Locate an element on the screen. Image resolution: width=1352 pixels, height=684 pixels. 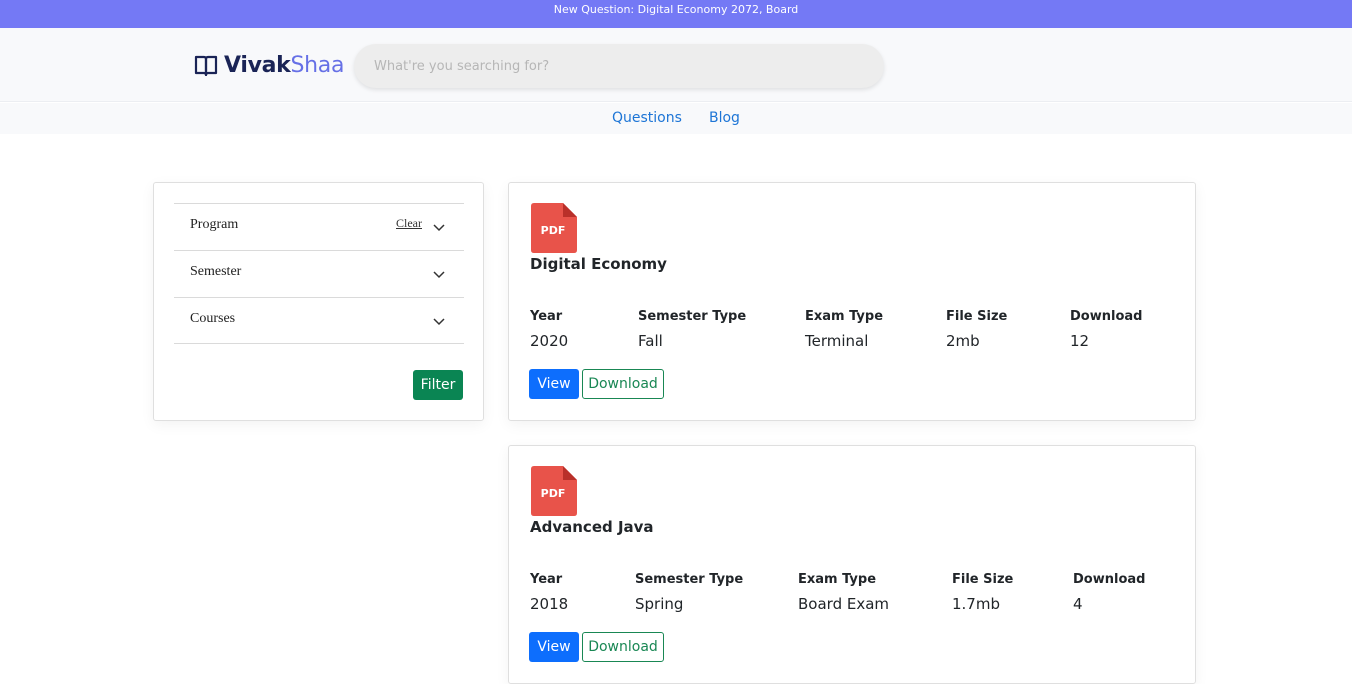
filter-courses: Courses is located at coordinates (319, 320).